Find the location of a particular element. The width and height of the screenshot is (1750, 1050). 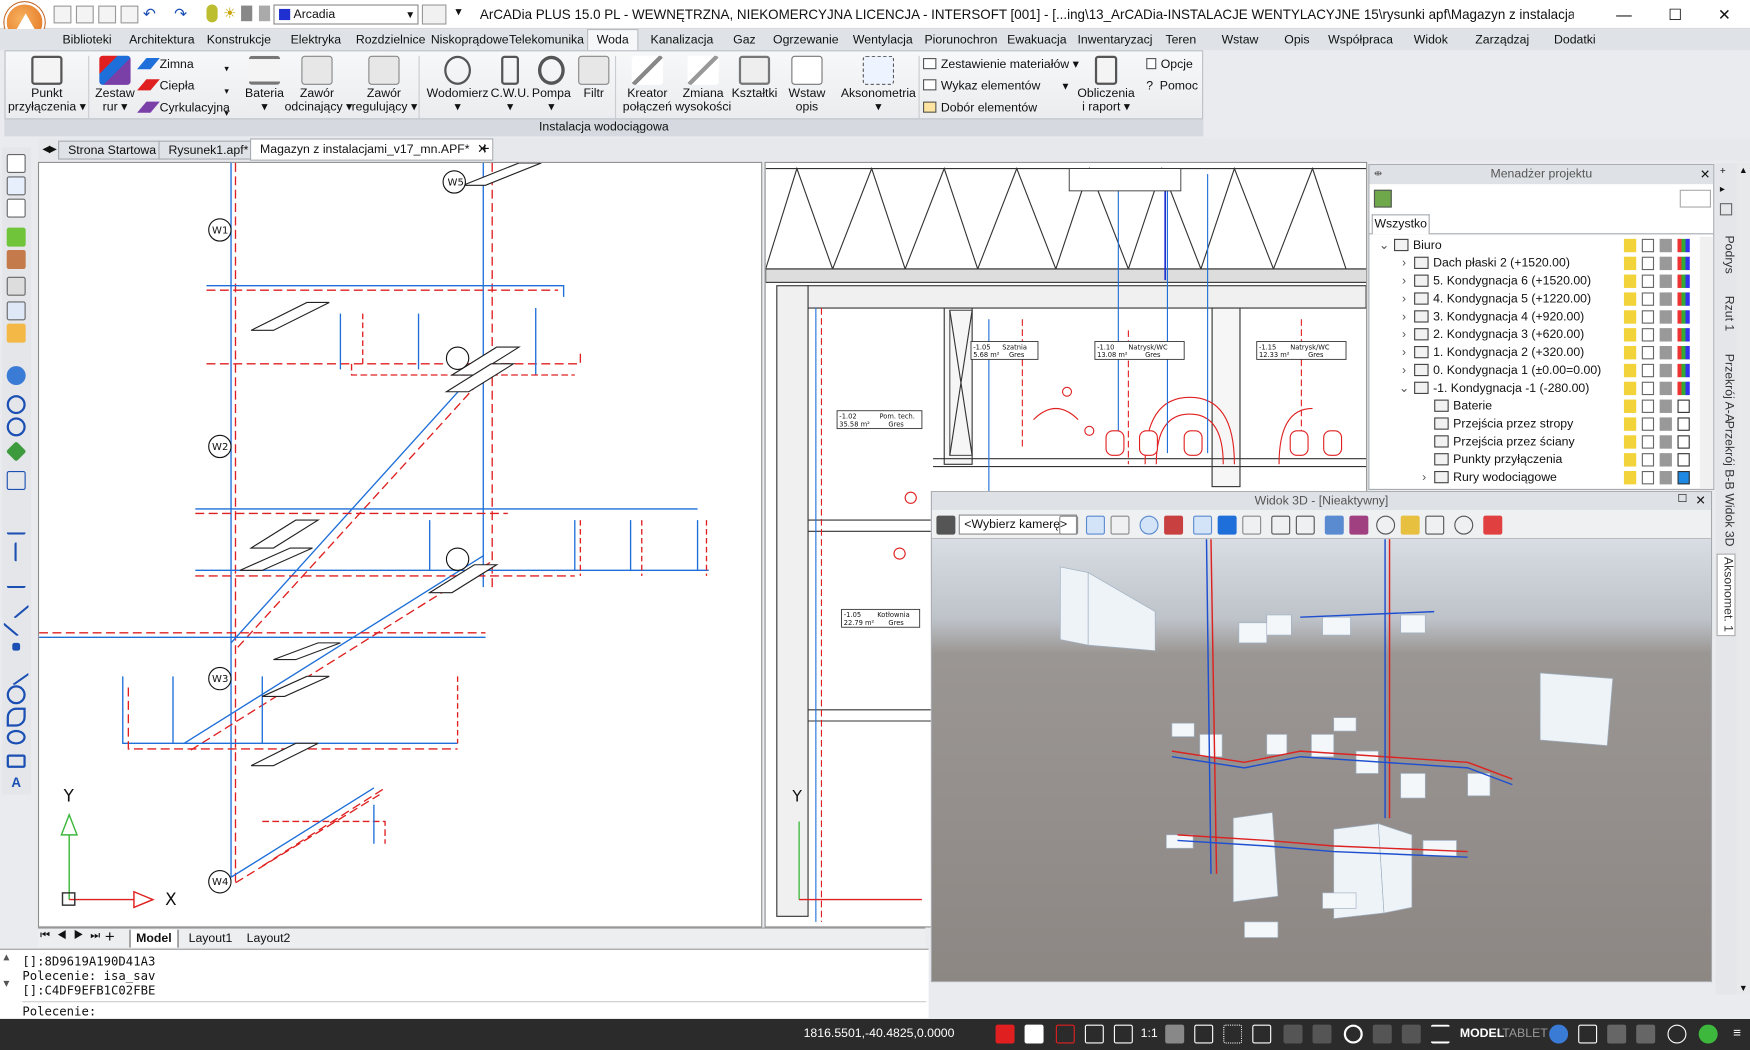

green-tool-icon is located at coordinates (16, 237).